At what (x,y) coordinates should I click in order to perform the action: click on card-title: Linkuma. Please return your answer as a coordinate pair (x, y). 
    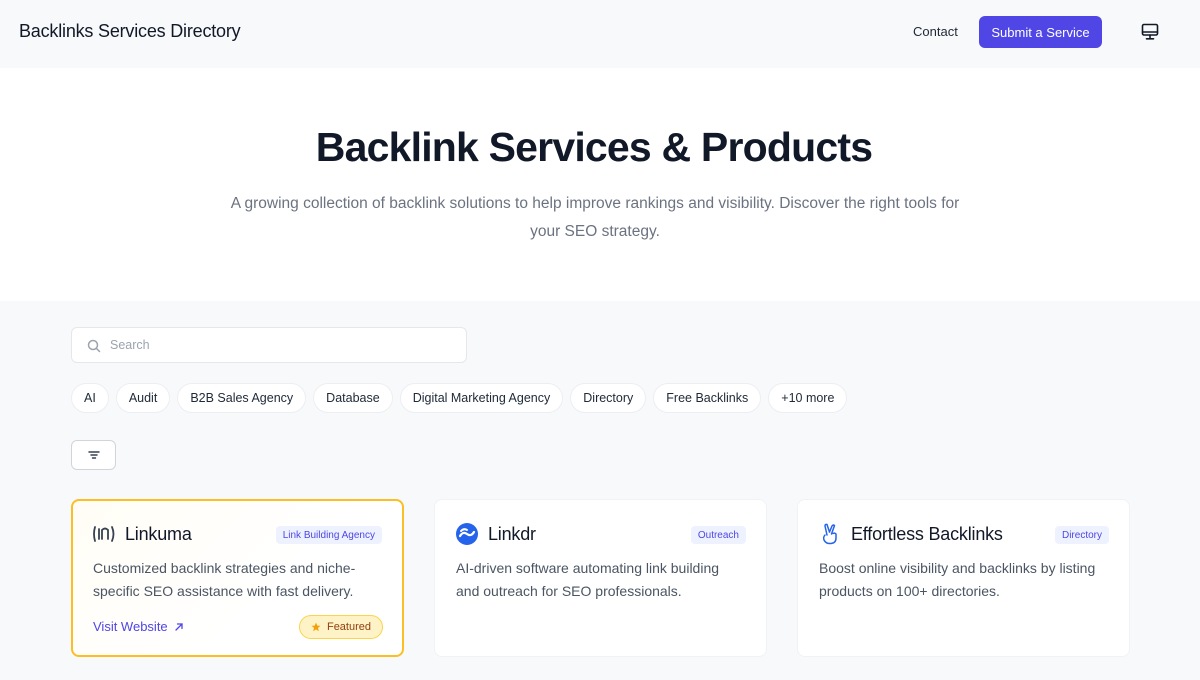
    Looking at the image, I should click on (158, 533).